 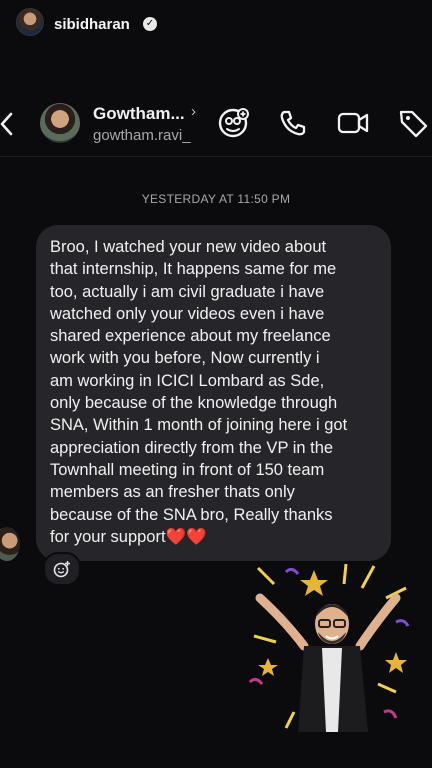 What do you see at coordinates (192, 447) in the screenshot?
I see `message-line: appreciation directly from the VP in the` at bounding box center [192, 447].